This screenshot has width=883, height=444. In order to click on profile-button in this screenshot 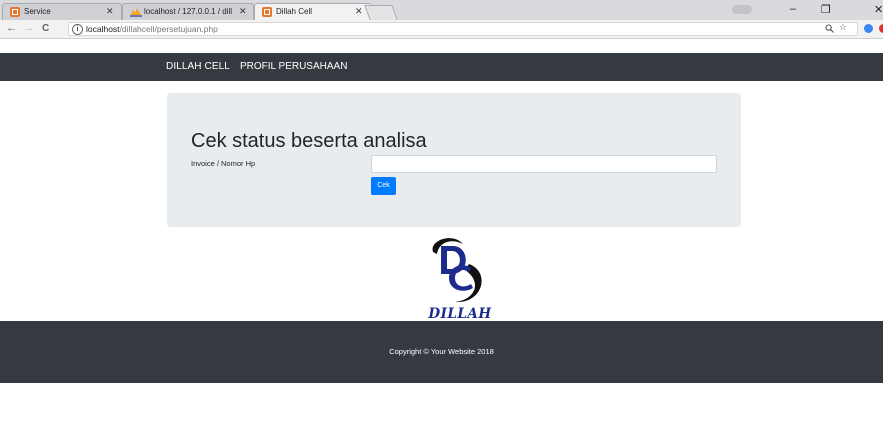, I will do `click(742, 9)`.